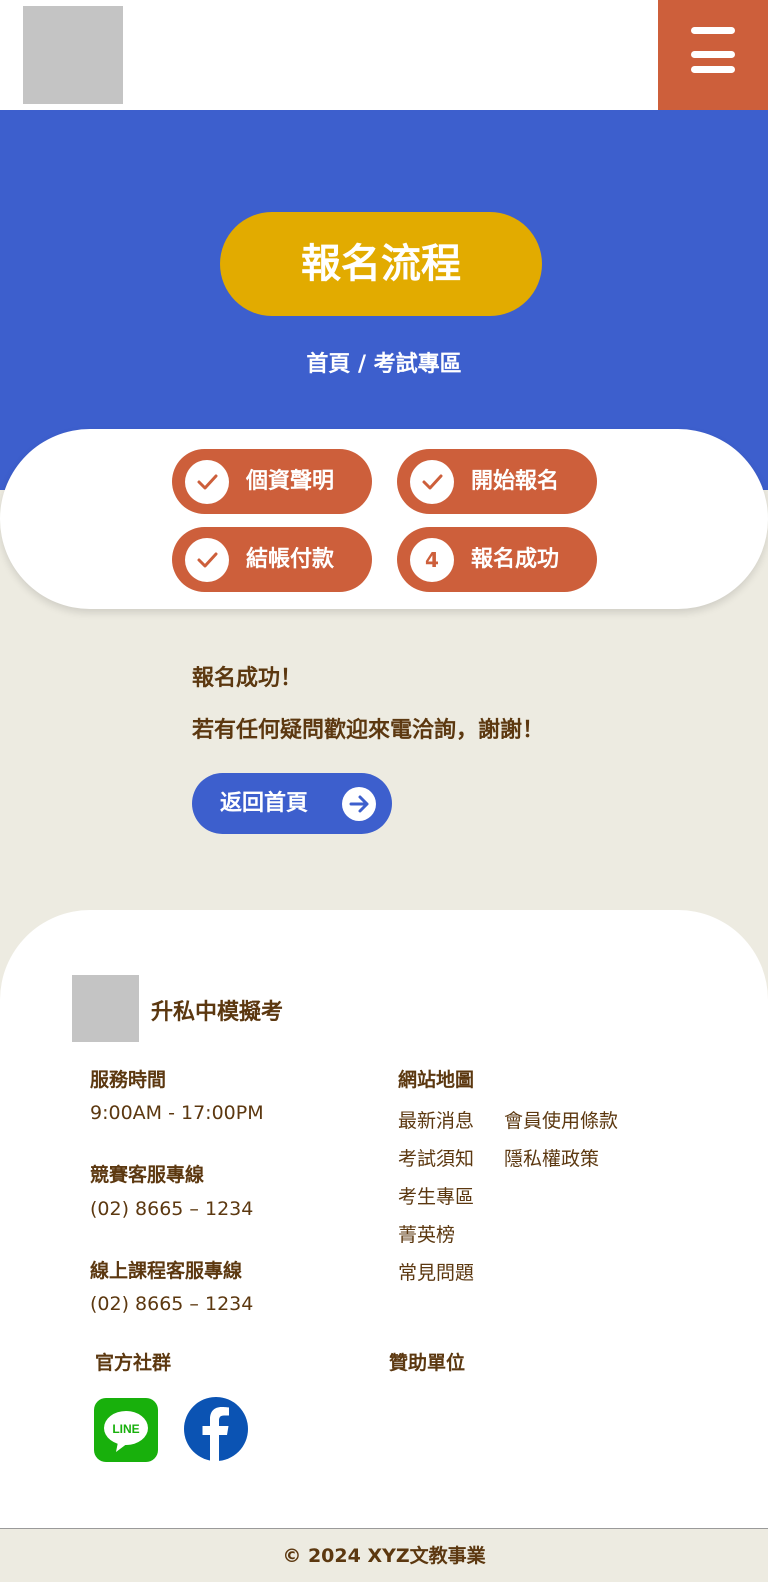  What do you see at coordinates (177, 1113) in the screenshot?
I see `service-hours: 9:00AM - 17:00PM` at bounding box center [177, 1113].